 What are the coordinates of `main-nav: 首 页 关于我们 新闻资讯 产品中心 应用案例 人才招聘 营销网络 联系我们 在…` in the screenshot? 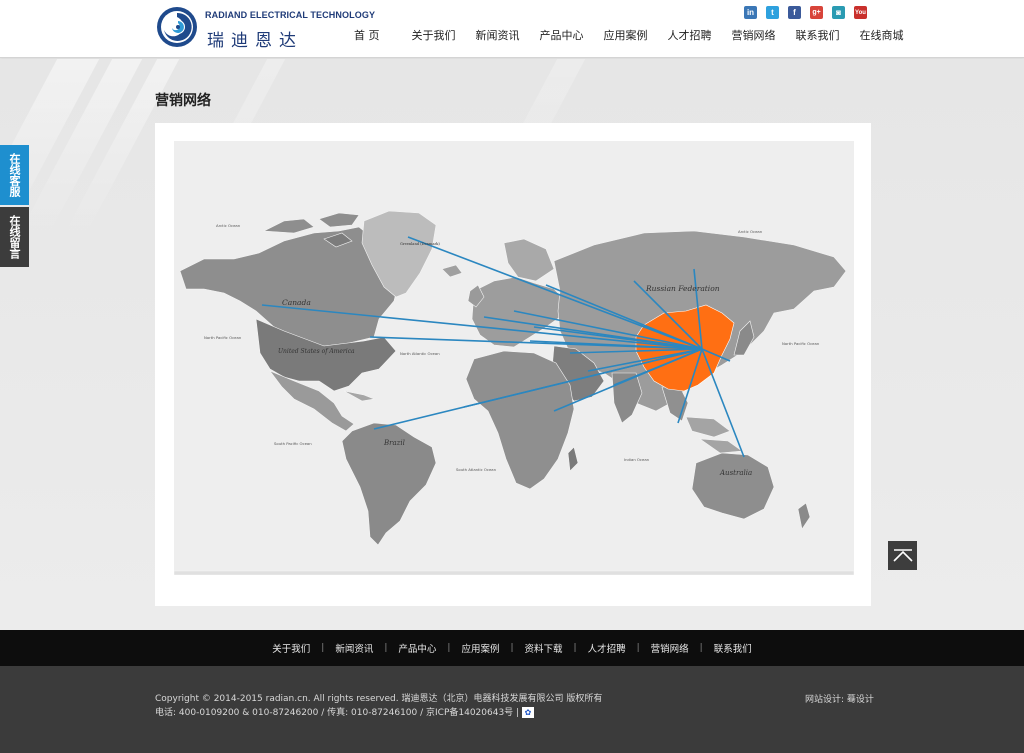 It's located at (629, 35).